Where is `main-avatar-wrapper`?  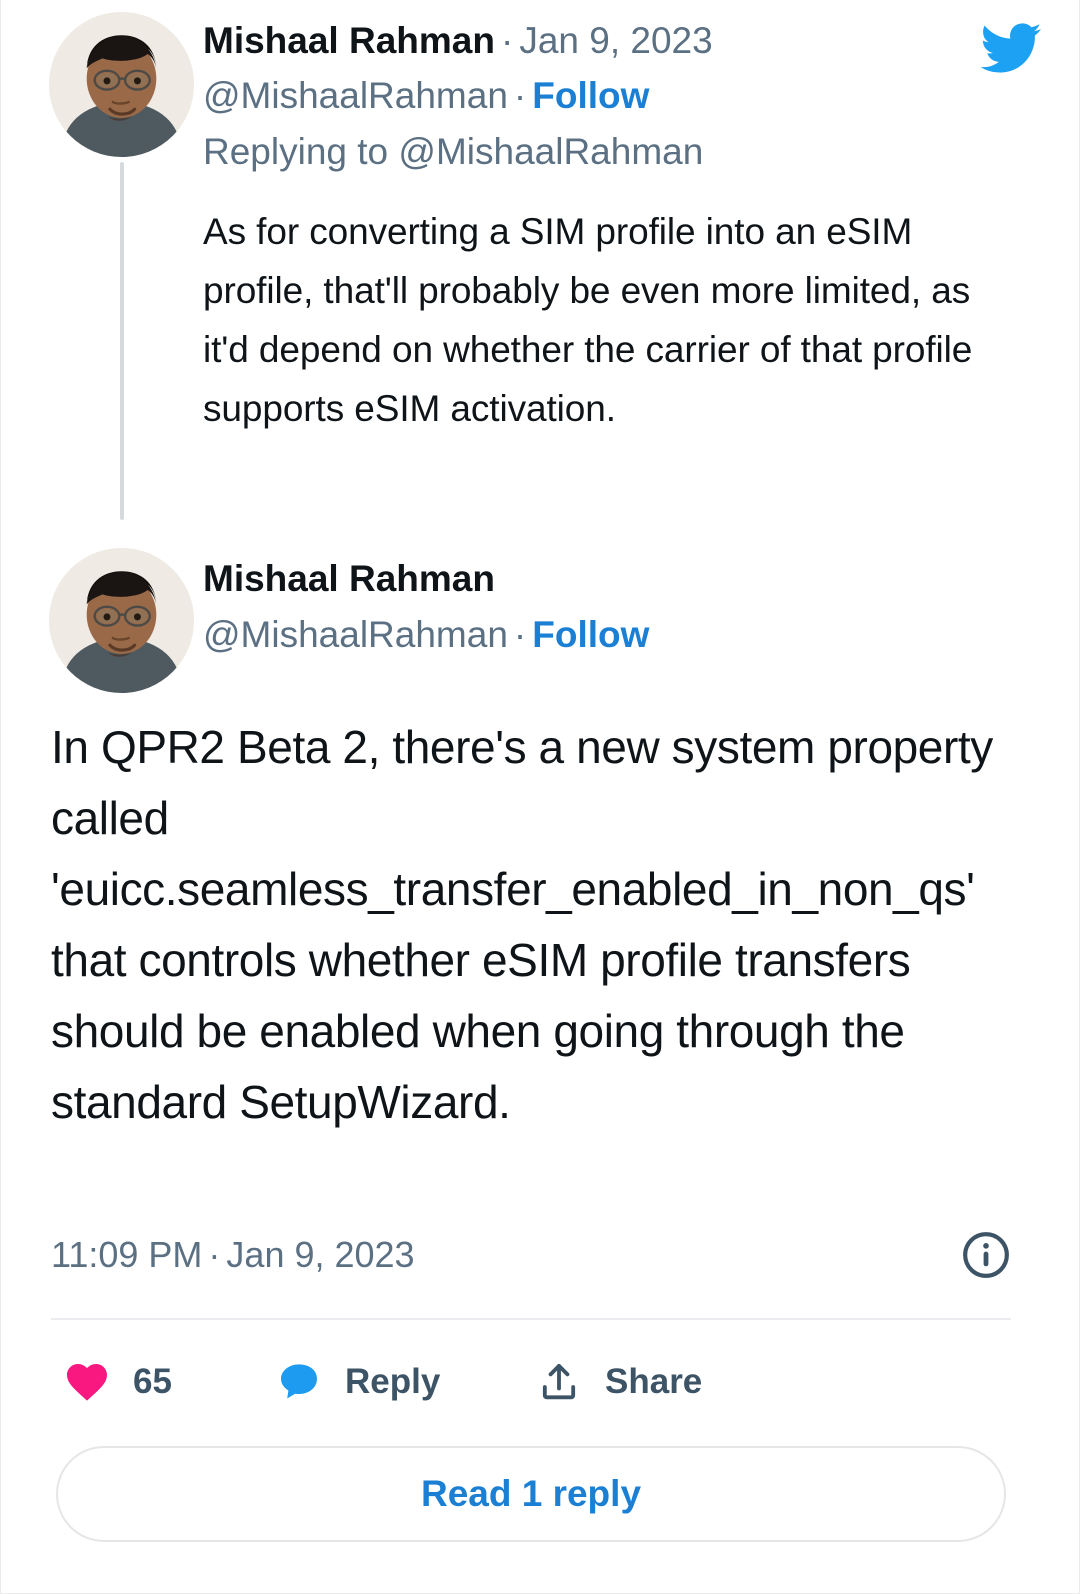 main-avatar-wrapper is located at coordinates (121, 620).